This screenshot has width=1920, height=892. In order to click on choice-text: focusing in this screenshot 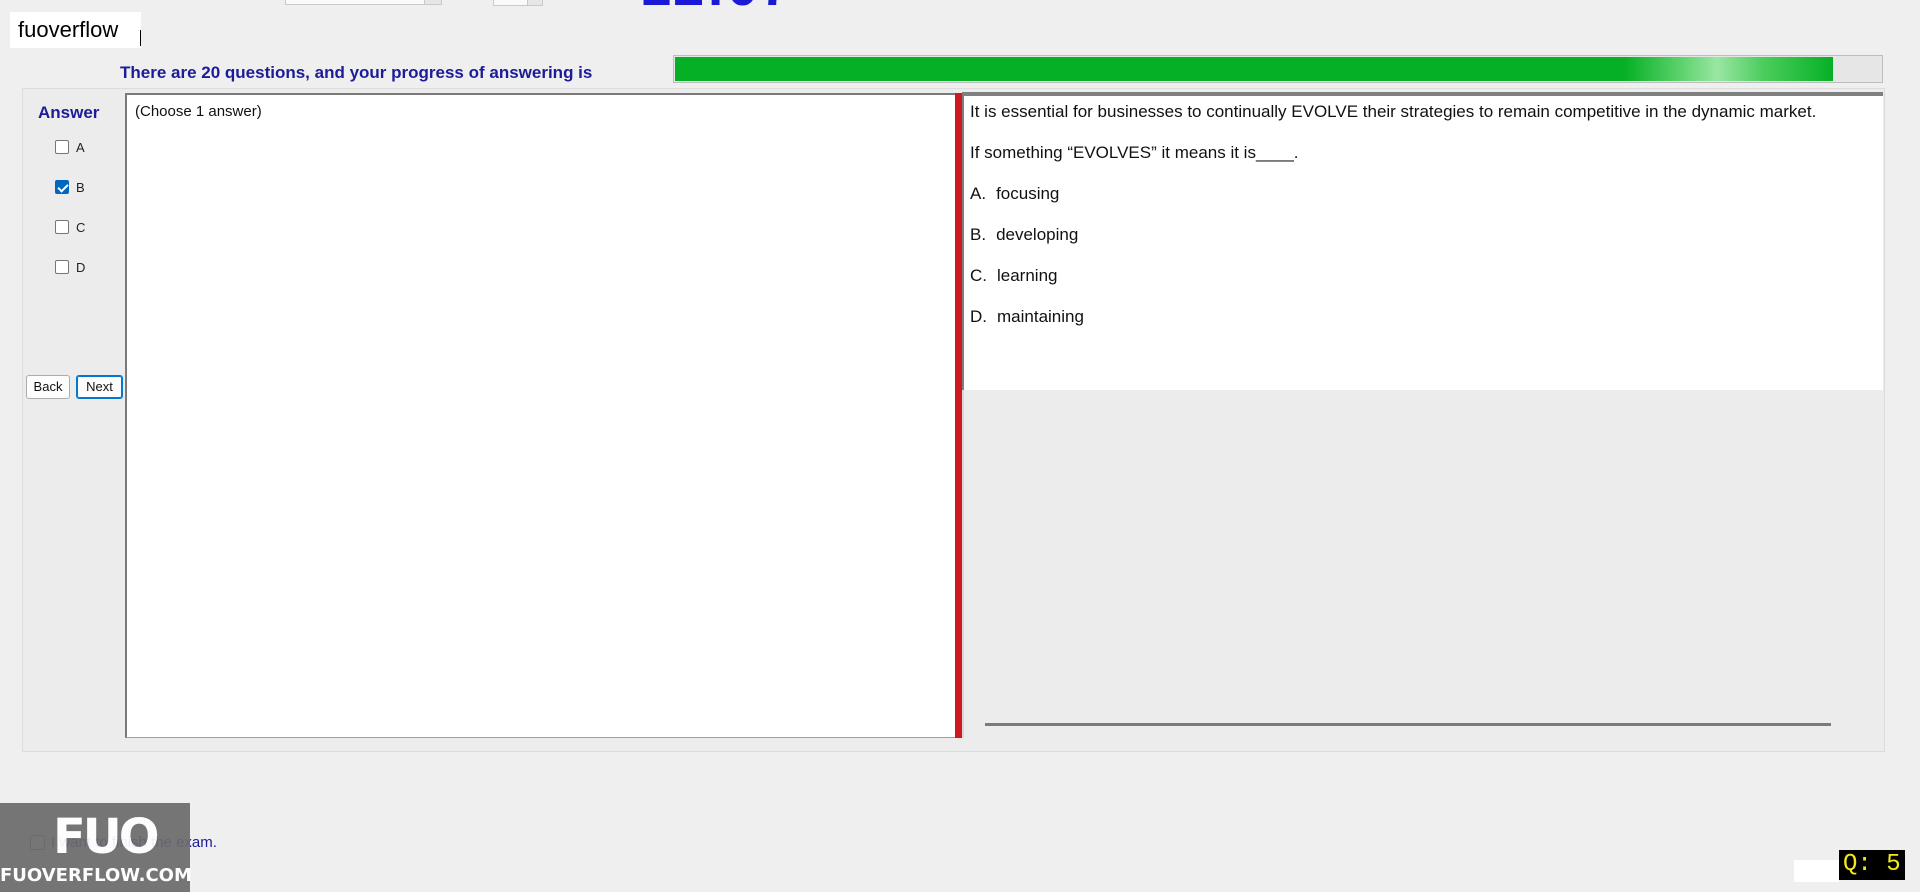, I will do `click(1028, 193)`.